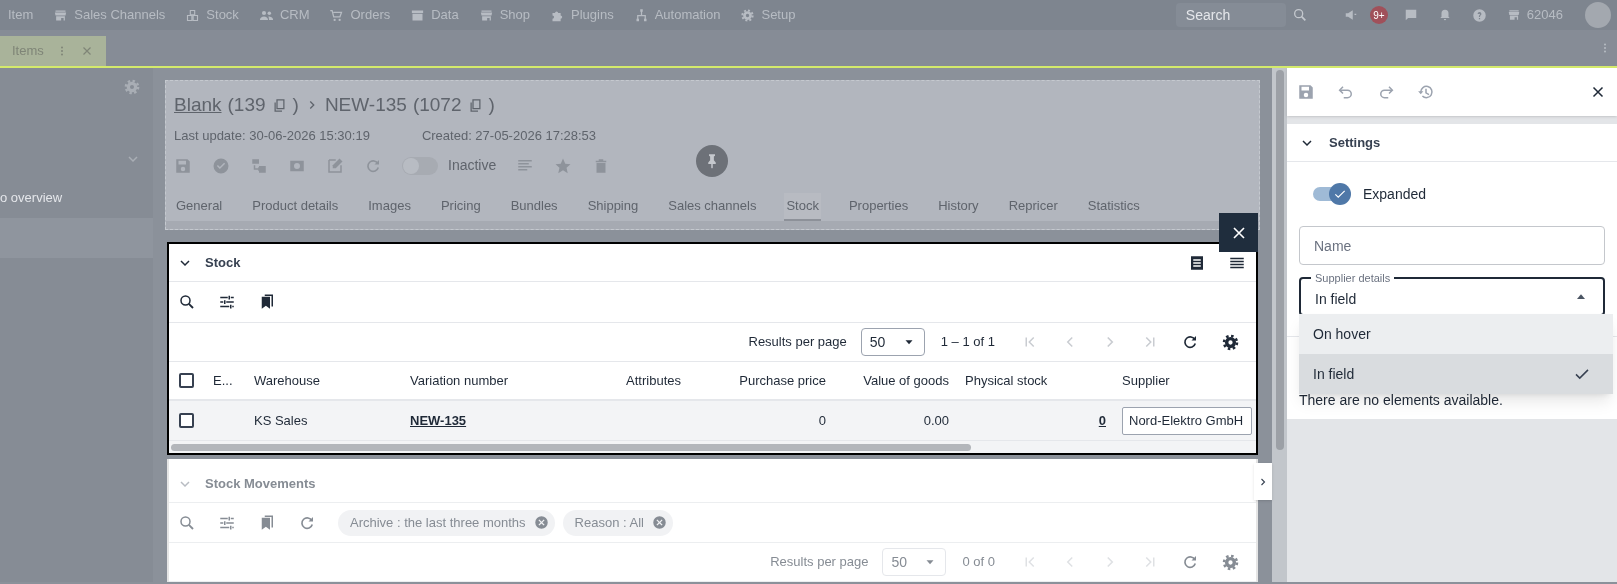  What do you see at coordinates (1336, 299) in the screenshot?
I see `select-value: In field` at bounding box center [1336, 299].